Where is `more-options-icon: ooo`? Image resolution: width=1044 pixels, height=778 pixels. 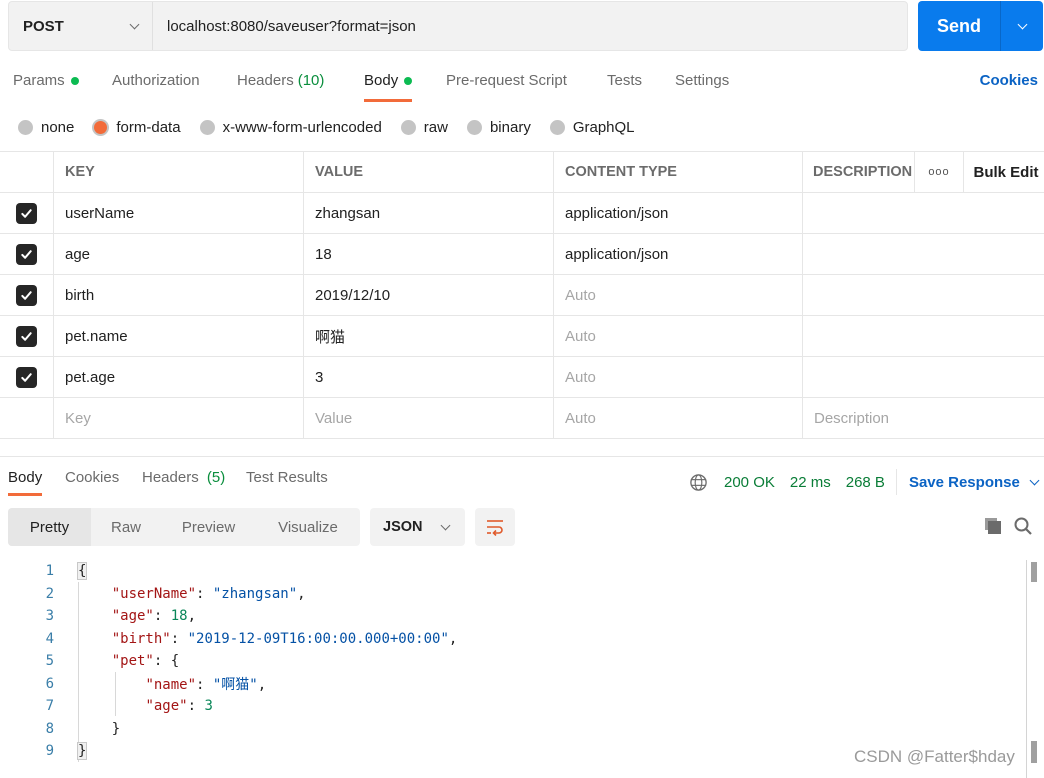
more-options-icon: ooo is located at coordinates (939, 172).